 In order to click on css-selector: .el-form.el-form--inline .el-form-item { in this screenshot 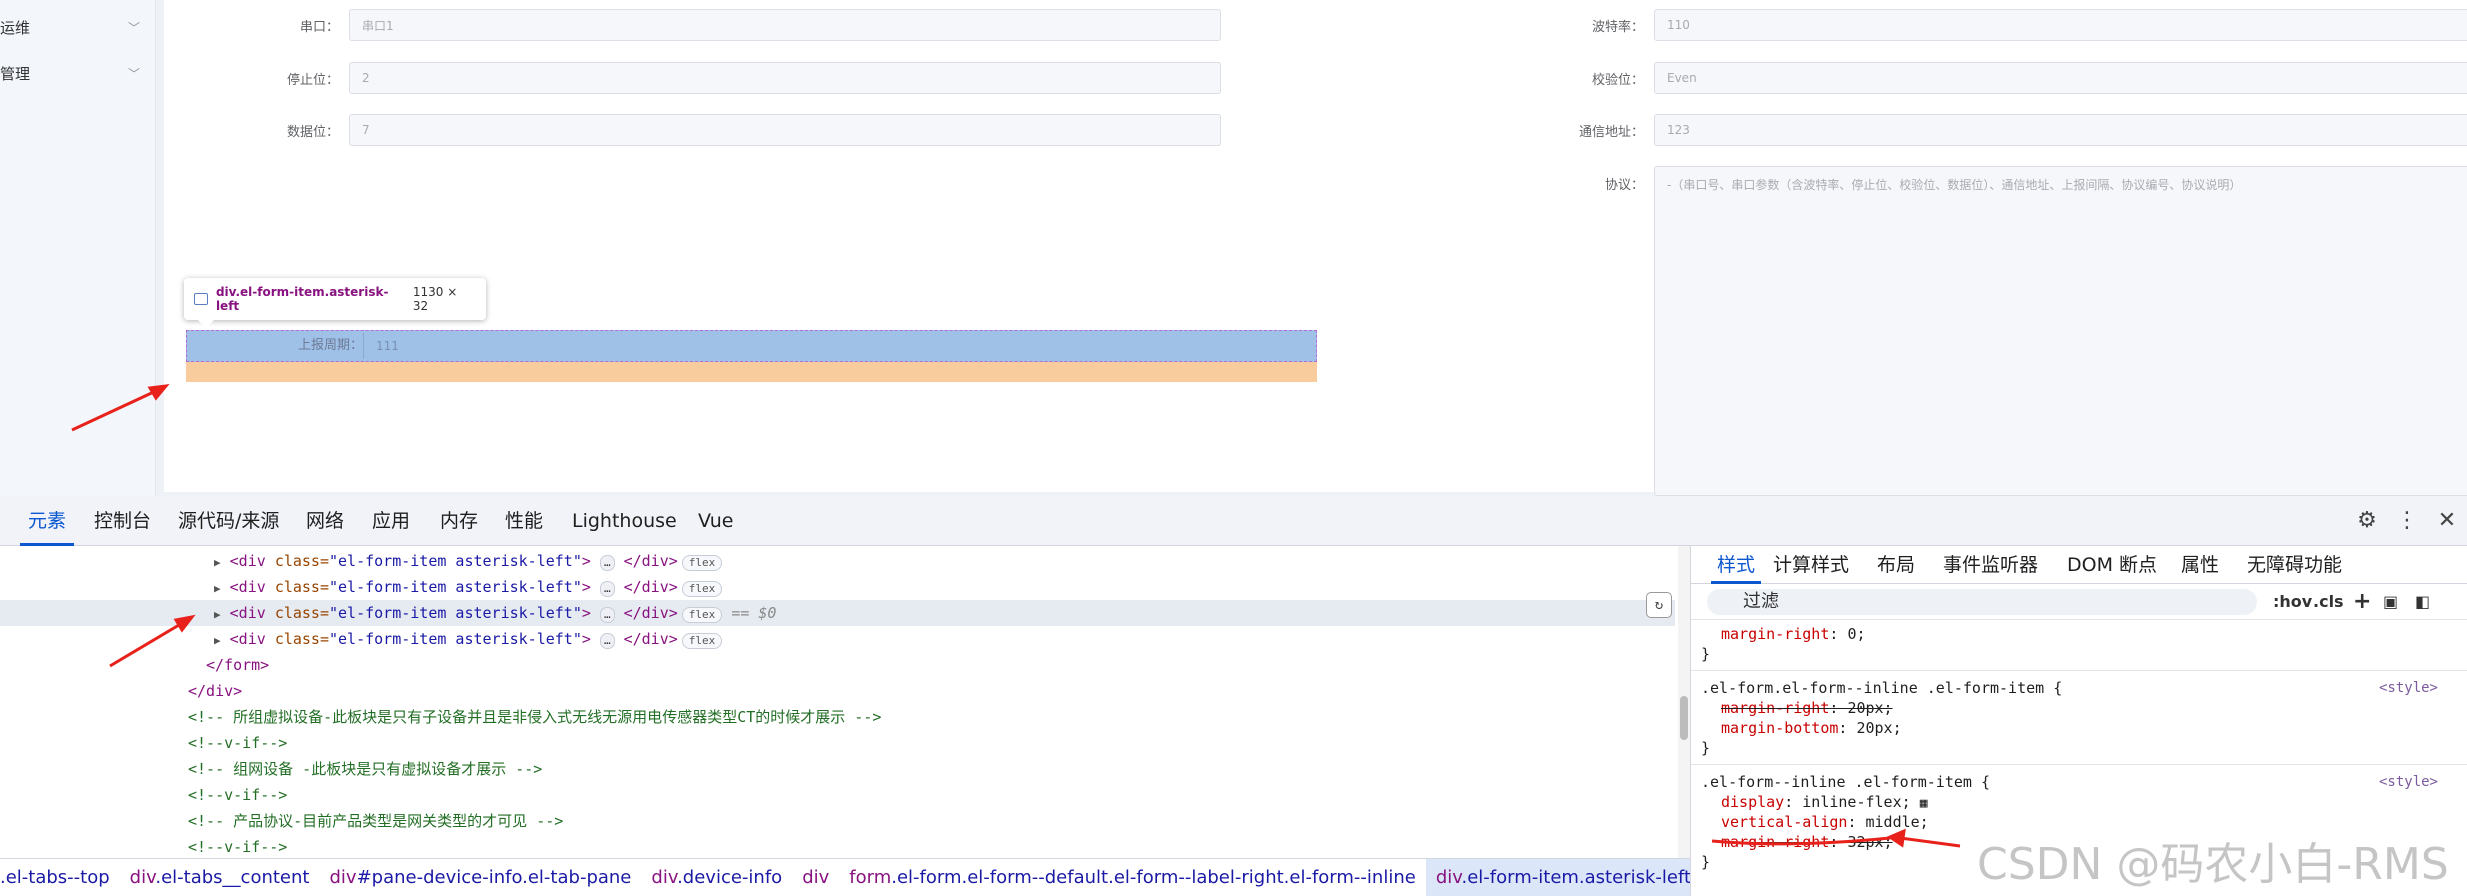, I will do `click(1881, 688)`.